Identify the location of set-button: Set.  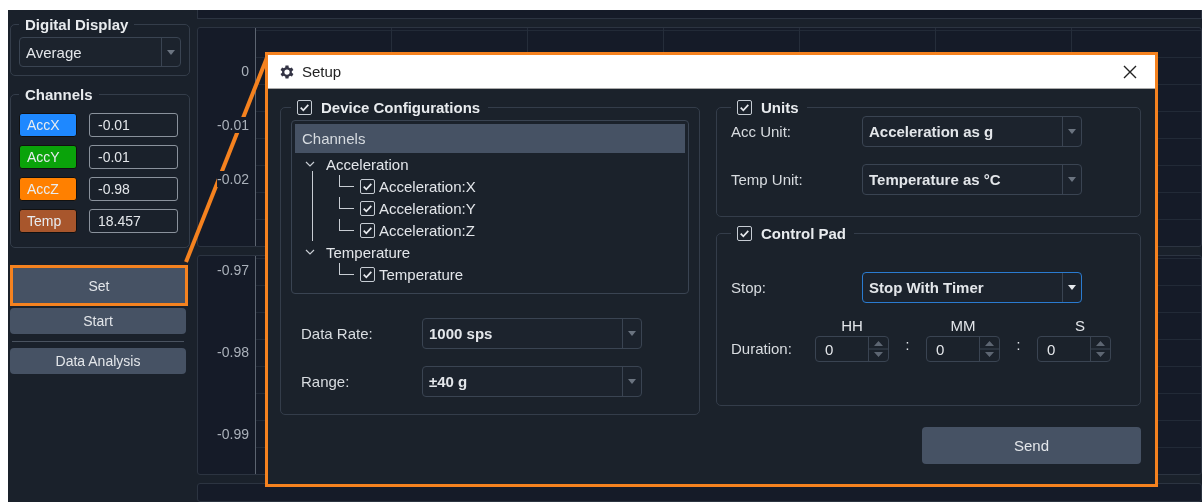
(99, 285).